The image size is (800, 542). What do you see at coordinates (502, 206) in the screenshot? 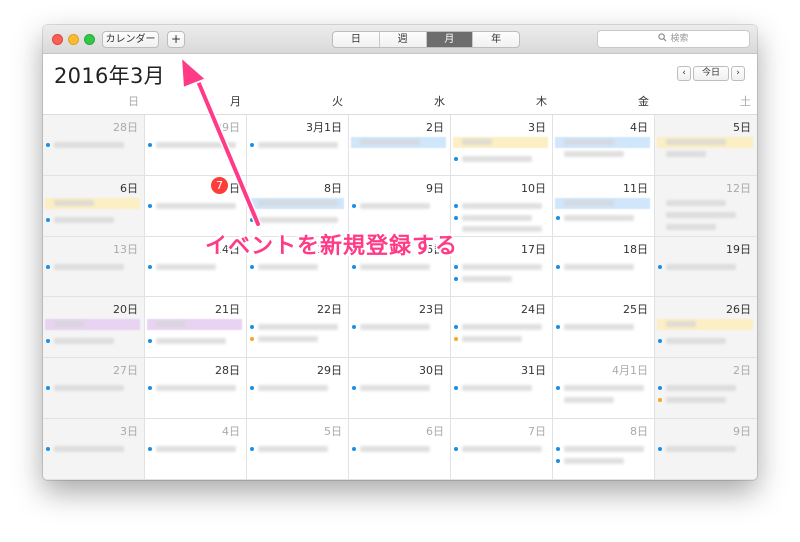
I see `day-cell: 10日` at bounding box center [502, 206].